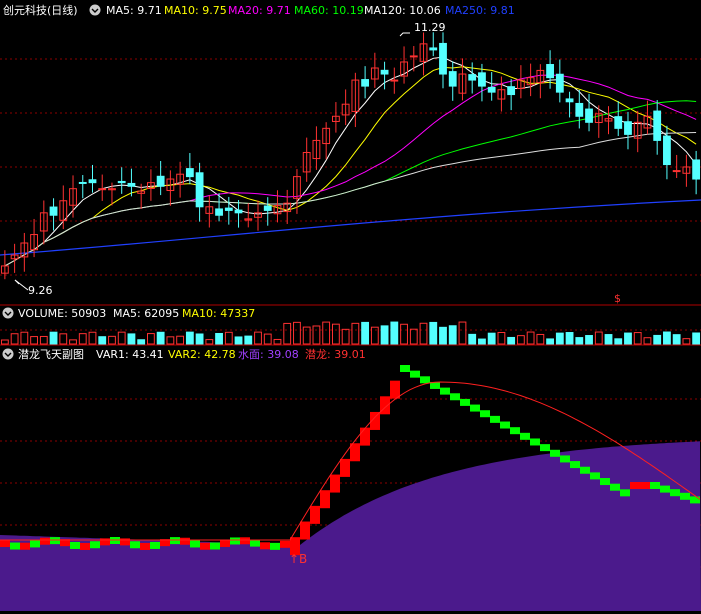 The height and width of the screenshot is (614, 701). What do you see at coordinates (202, 354) in the screenshot?
I see `var2-value: VAR2: 42.78` at bounding box center [202, 354].